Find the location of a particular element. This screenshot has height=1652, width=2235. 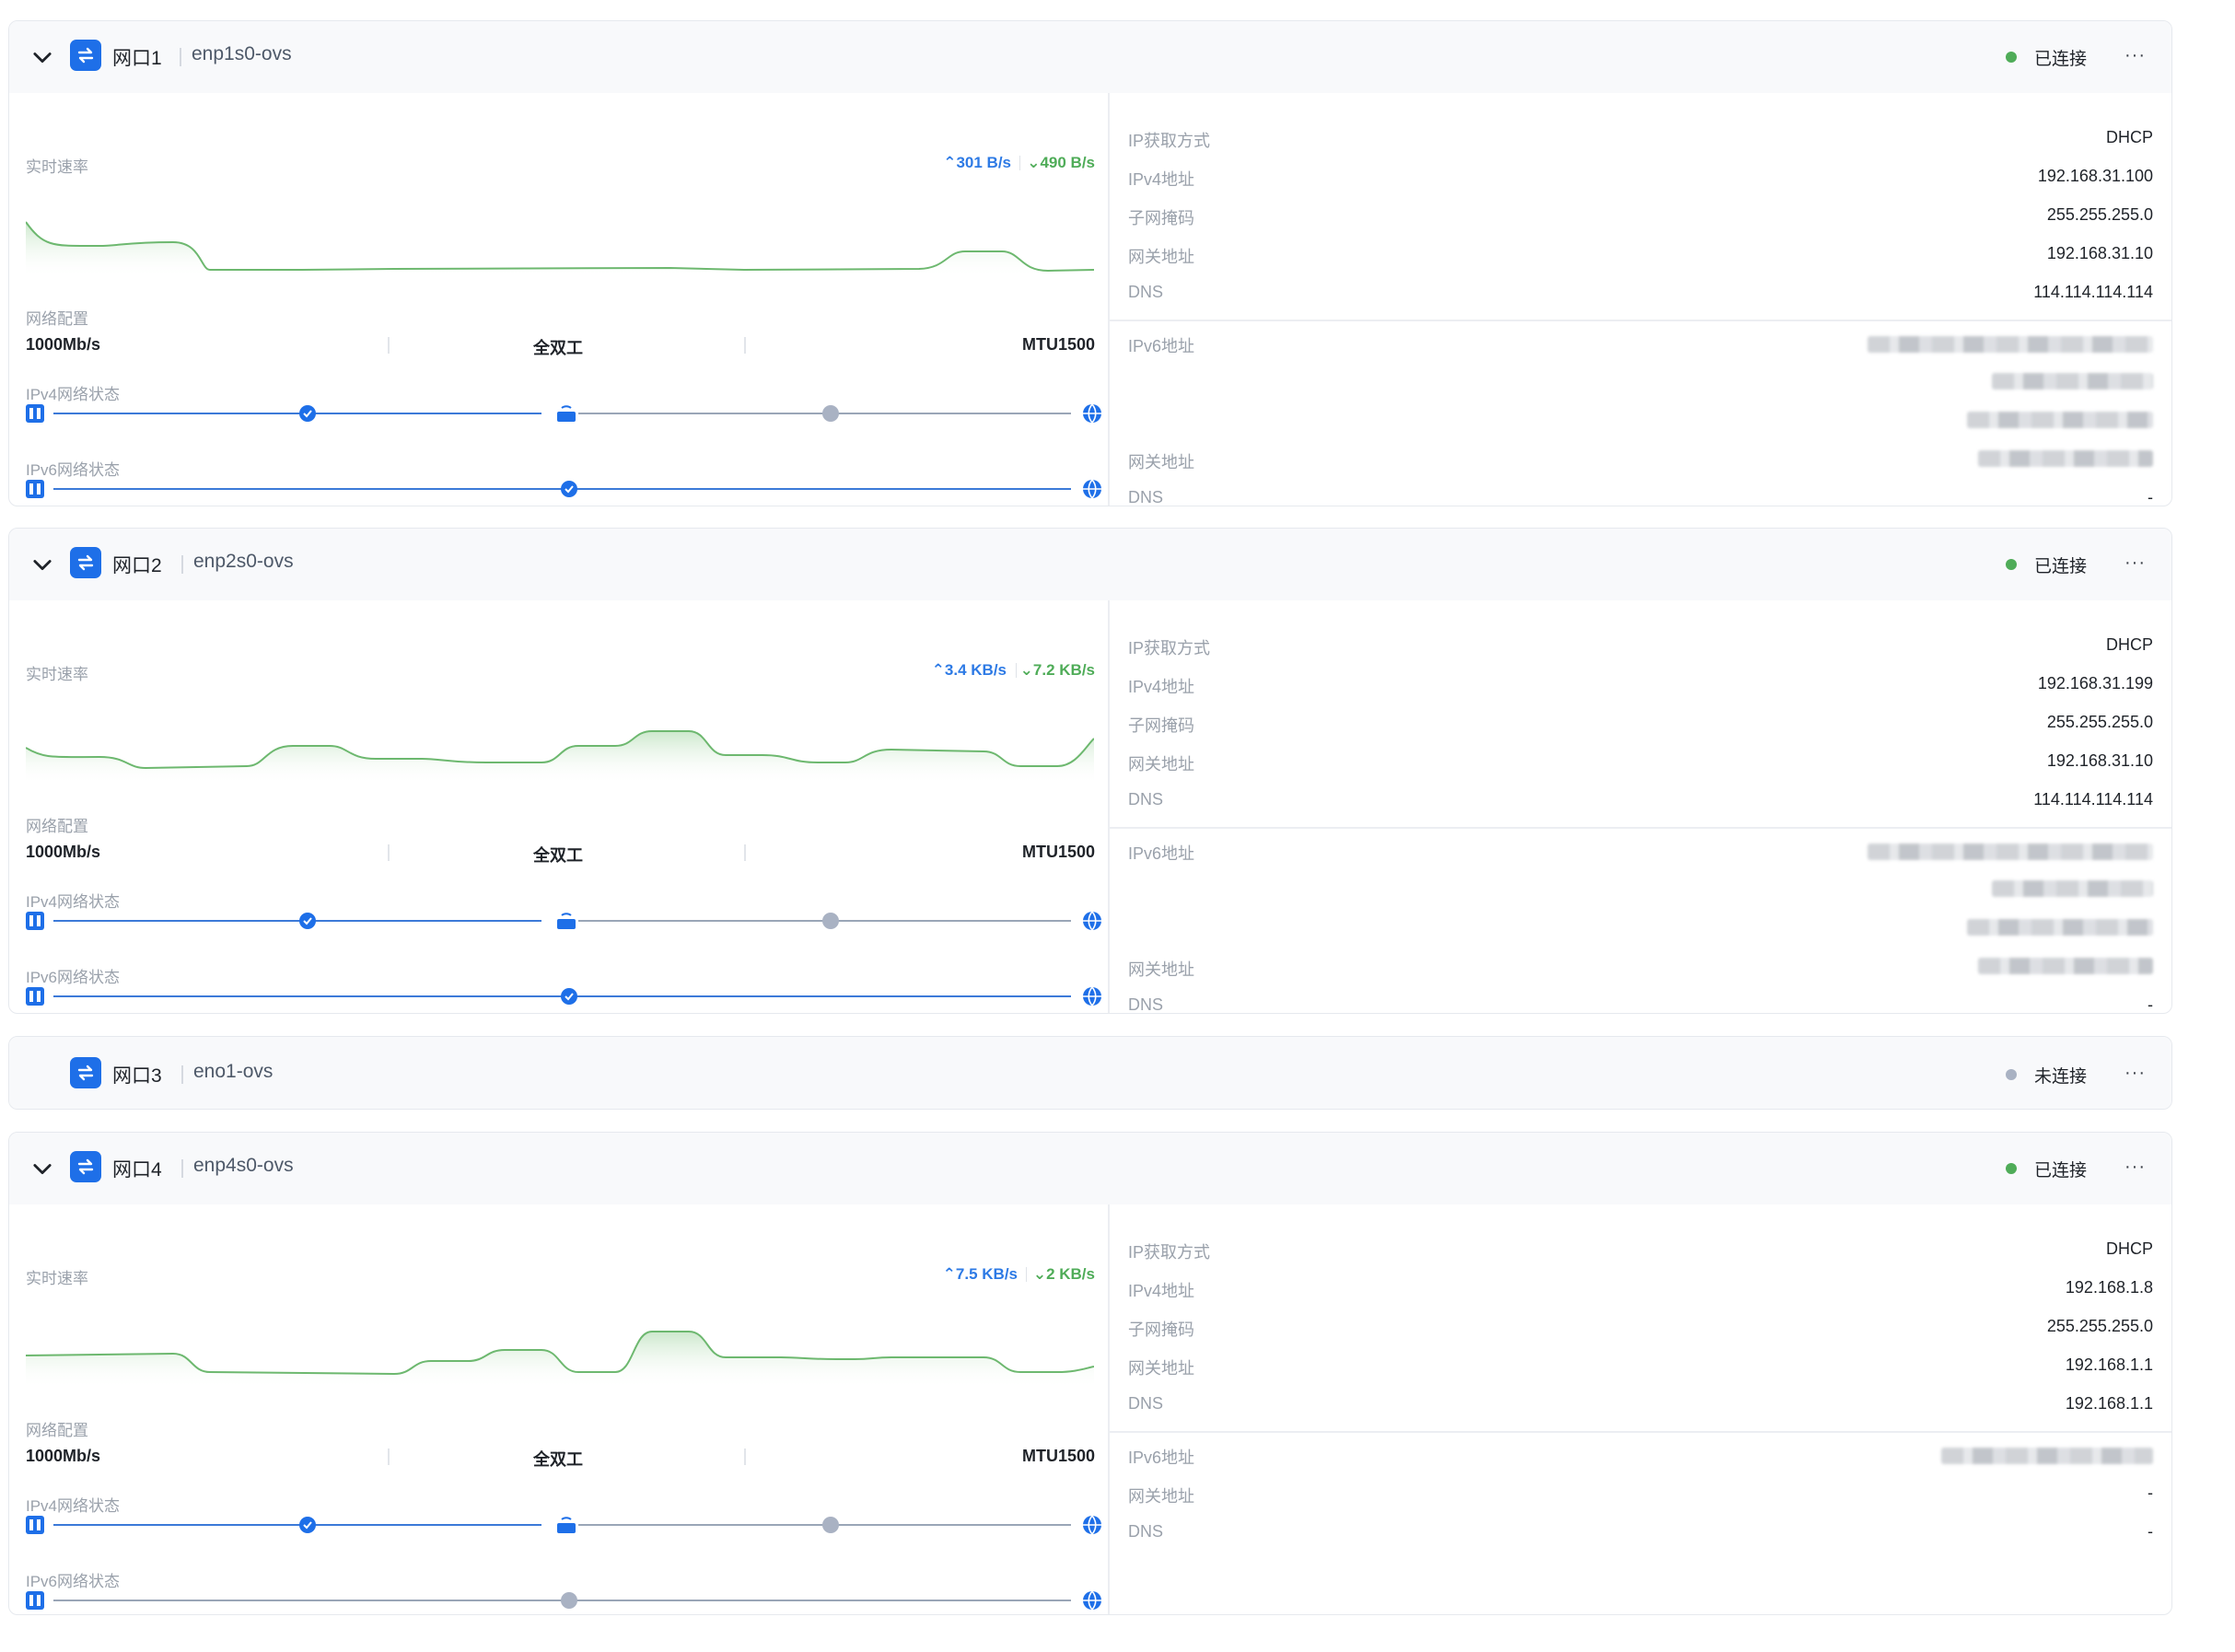

port-device: enp2s0-ovs is located at coordinates (244, 561).